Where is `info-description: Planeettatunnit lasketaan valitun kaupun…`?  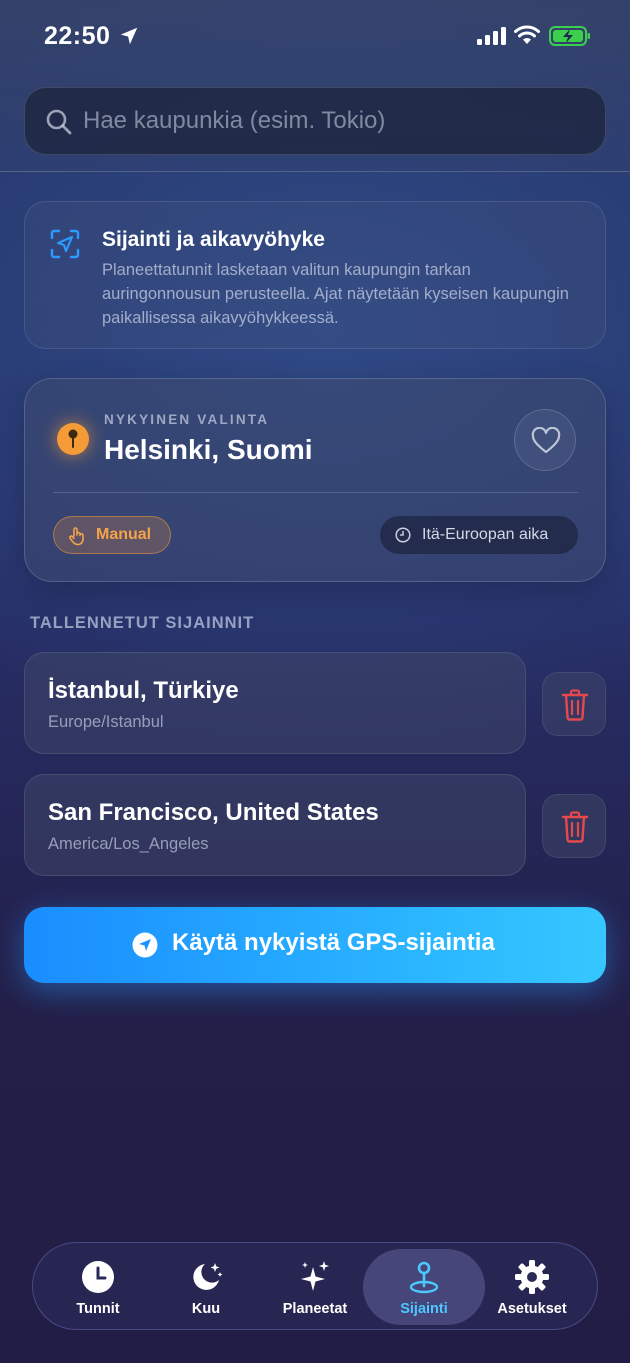 info-description: Planeettatunnit lasketaan valitun kaupun… is located at coordinates (335, 294).